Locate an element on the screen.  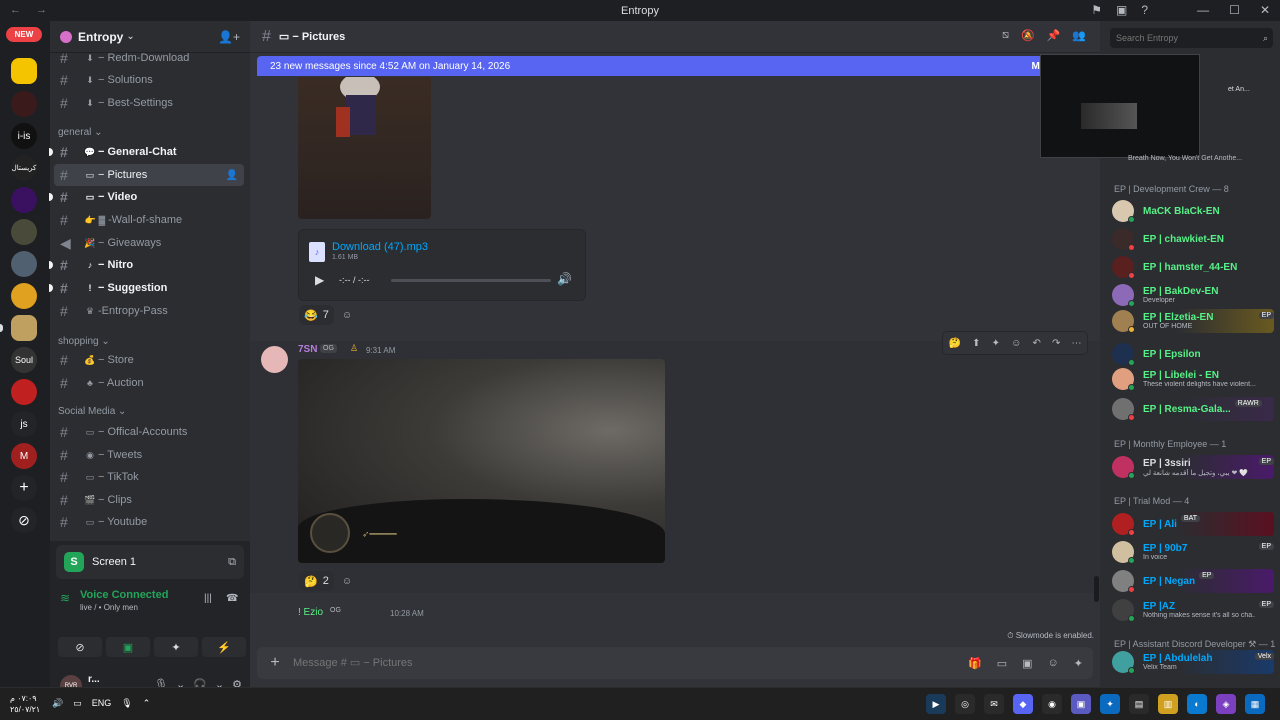
channel-best-settings: # ⬇ − Best-Settings is located at coordinates (149, 103).